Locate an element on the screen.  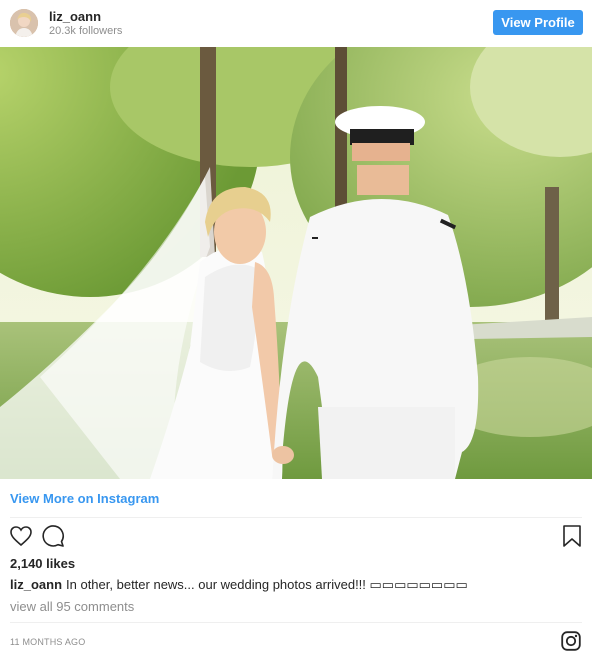
view-all-comments-link: view all 95 comments is located at coordinates (72, 606).